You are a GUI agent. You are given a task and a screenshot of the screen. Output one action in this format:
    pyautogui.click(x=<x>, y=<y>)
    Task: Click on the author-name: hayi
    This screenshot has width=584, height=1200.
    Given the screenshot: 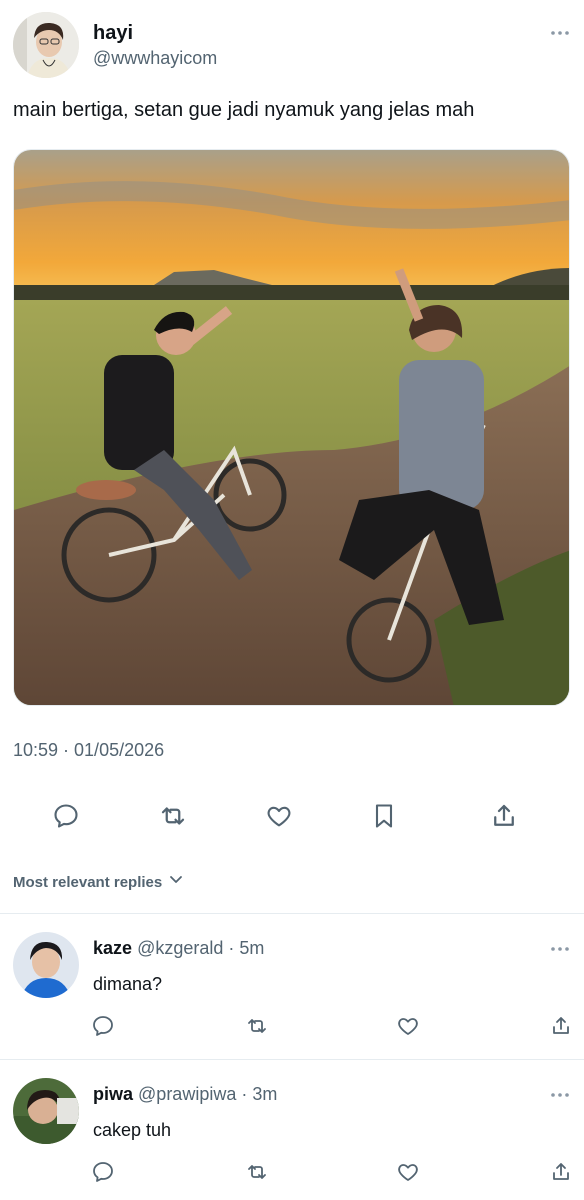 What is the action you would take?
    pyautogui.click(x=113, y=33)
    